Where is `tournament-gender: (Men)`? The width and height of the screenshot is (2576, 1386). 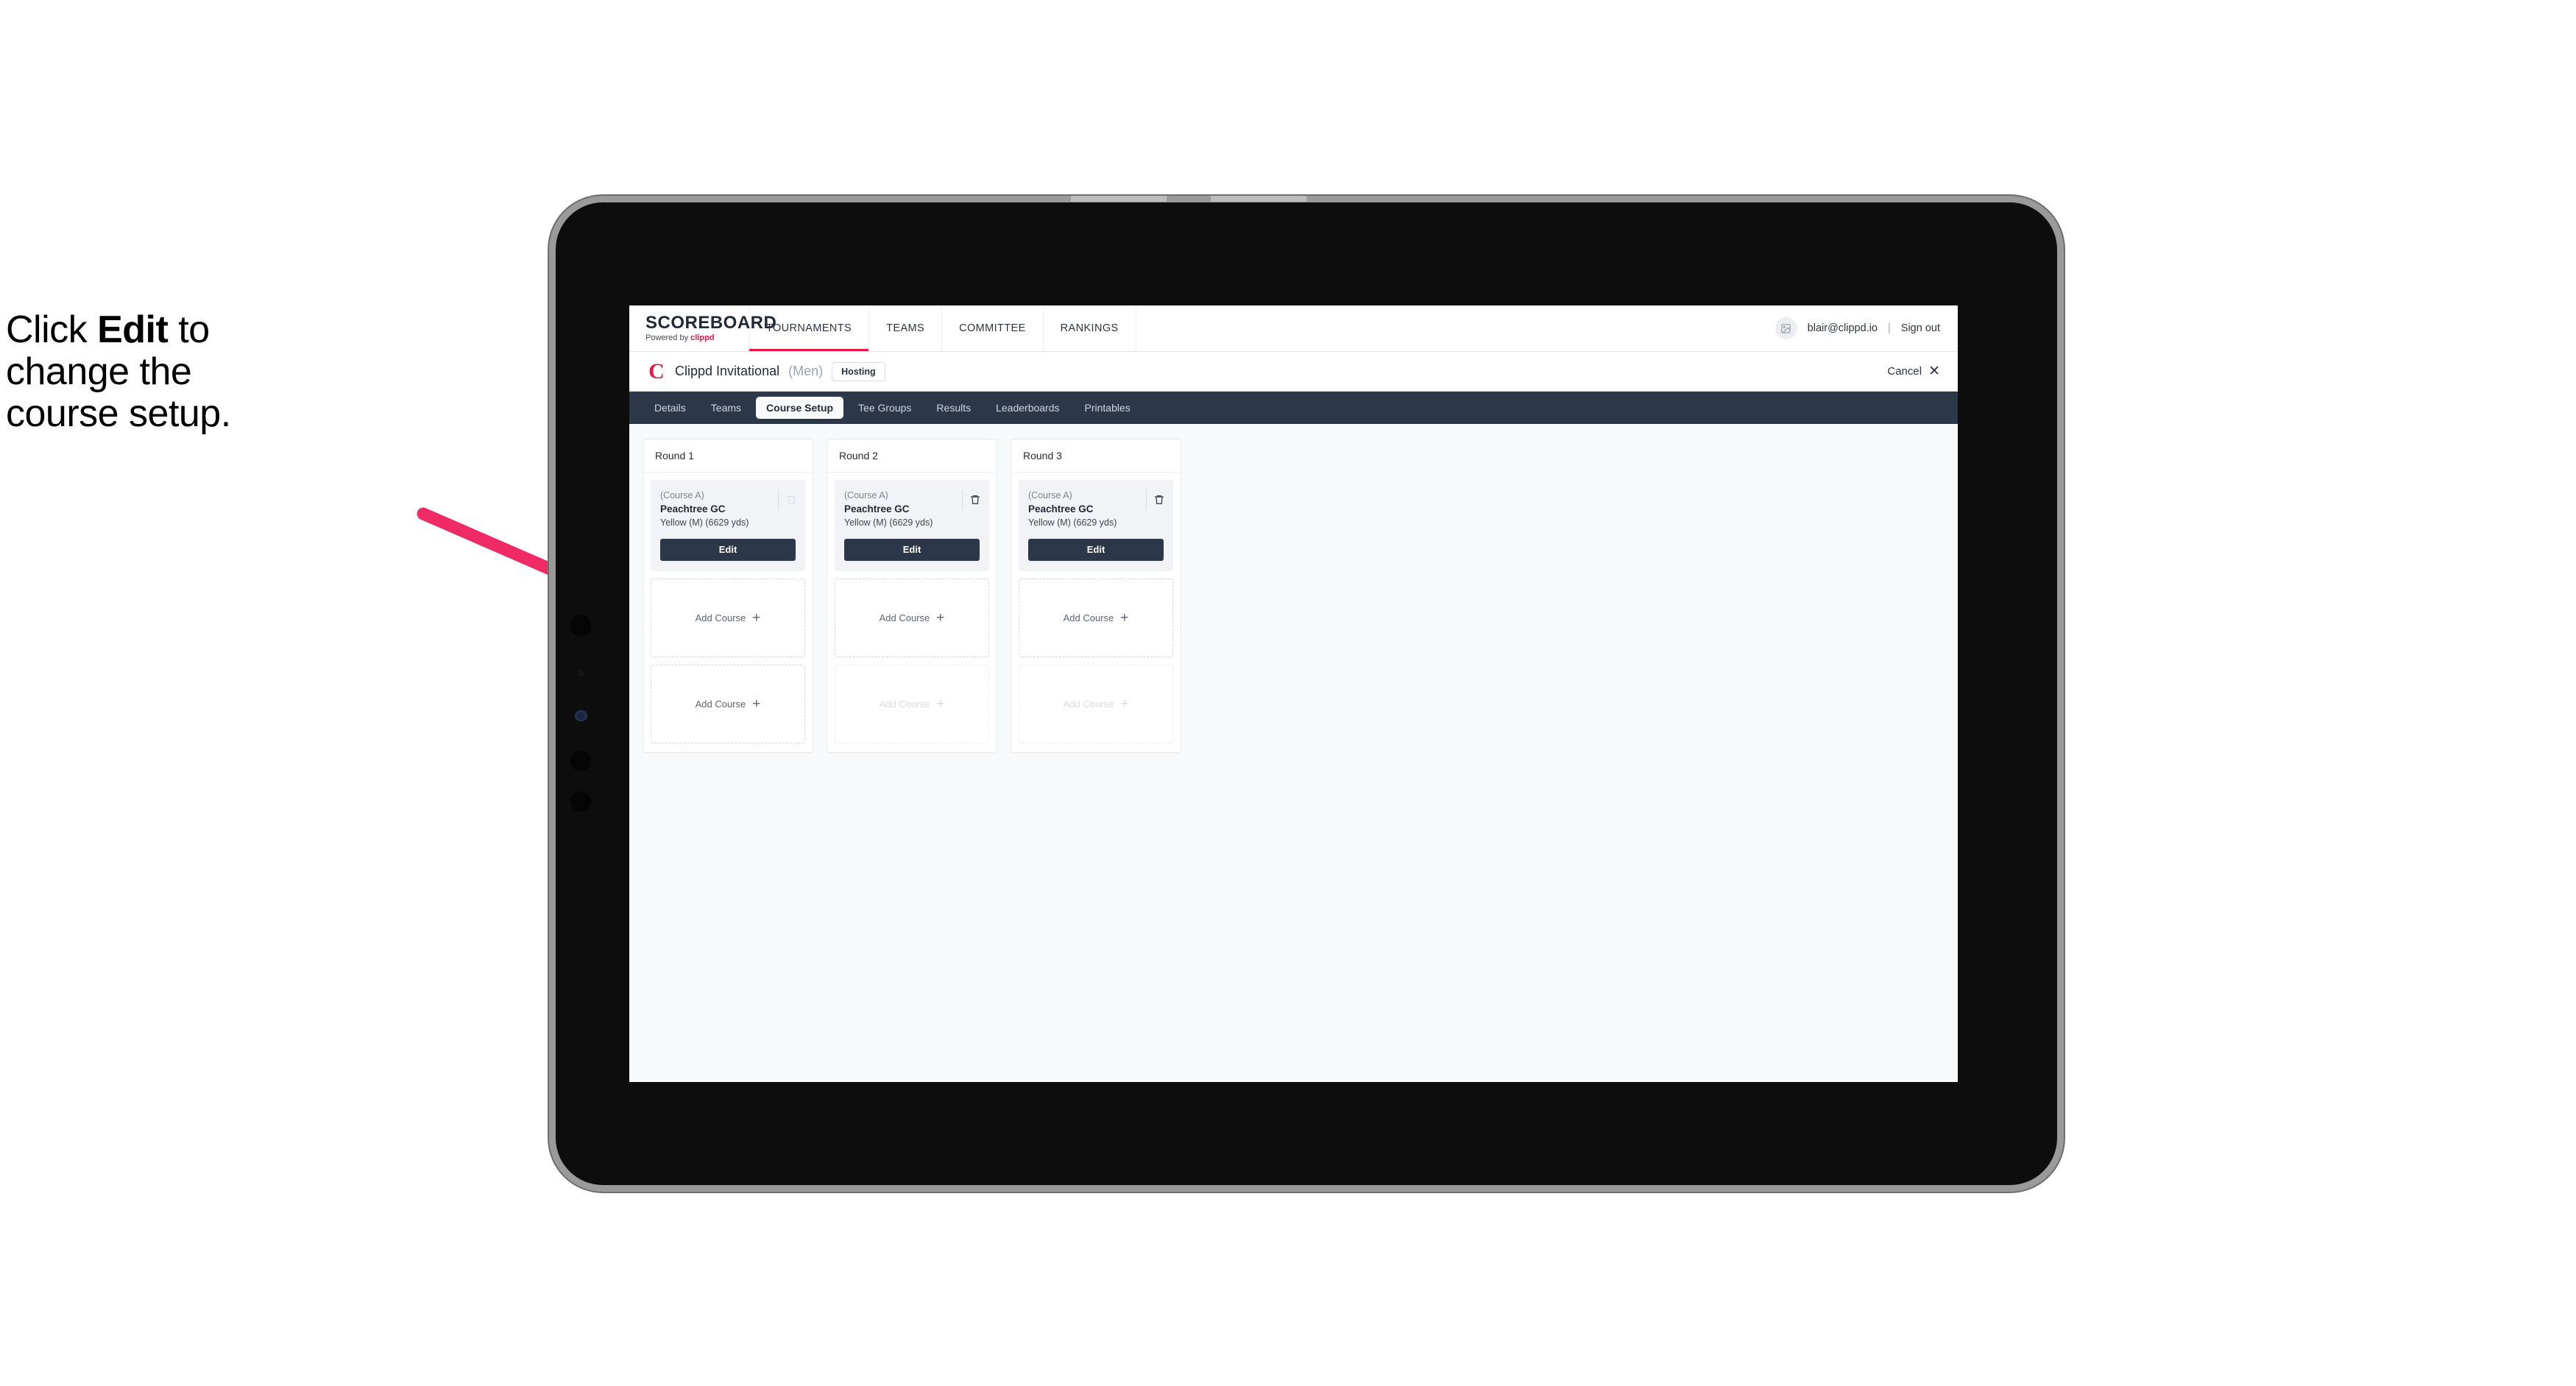 tournament-gender: (Men) is located at coordinates (806, 371).